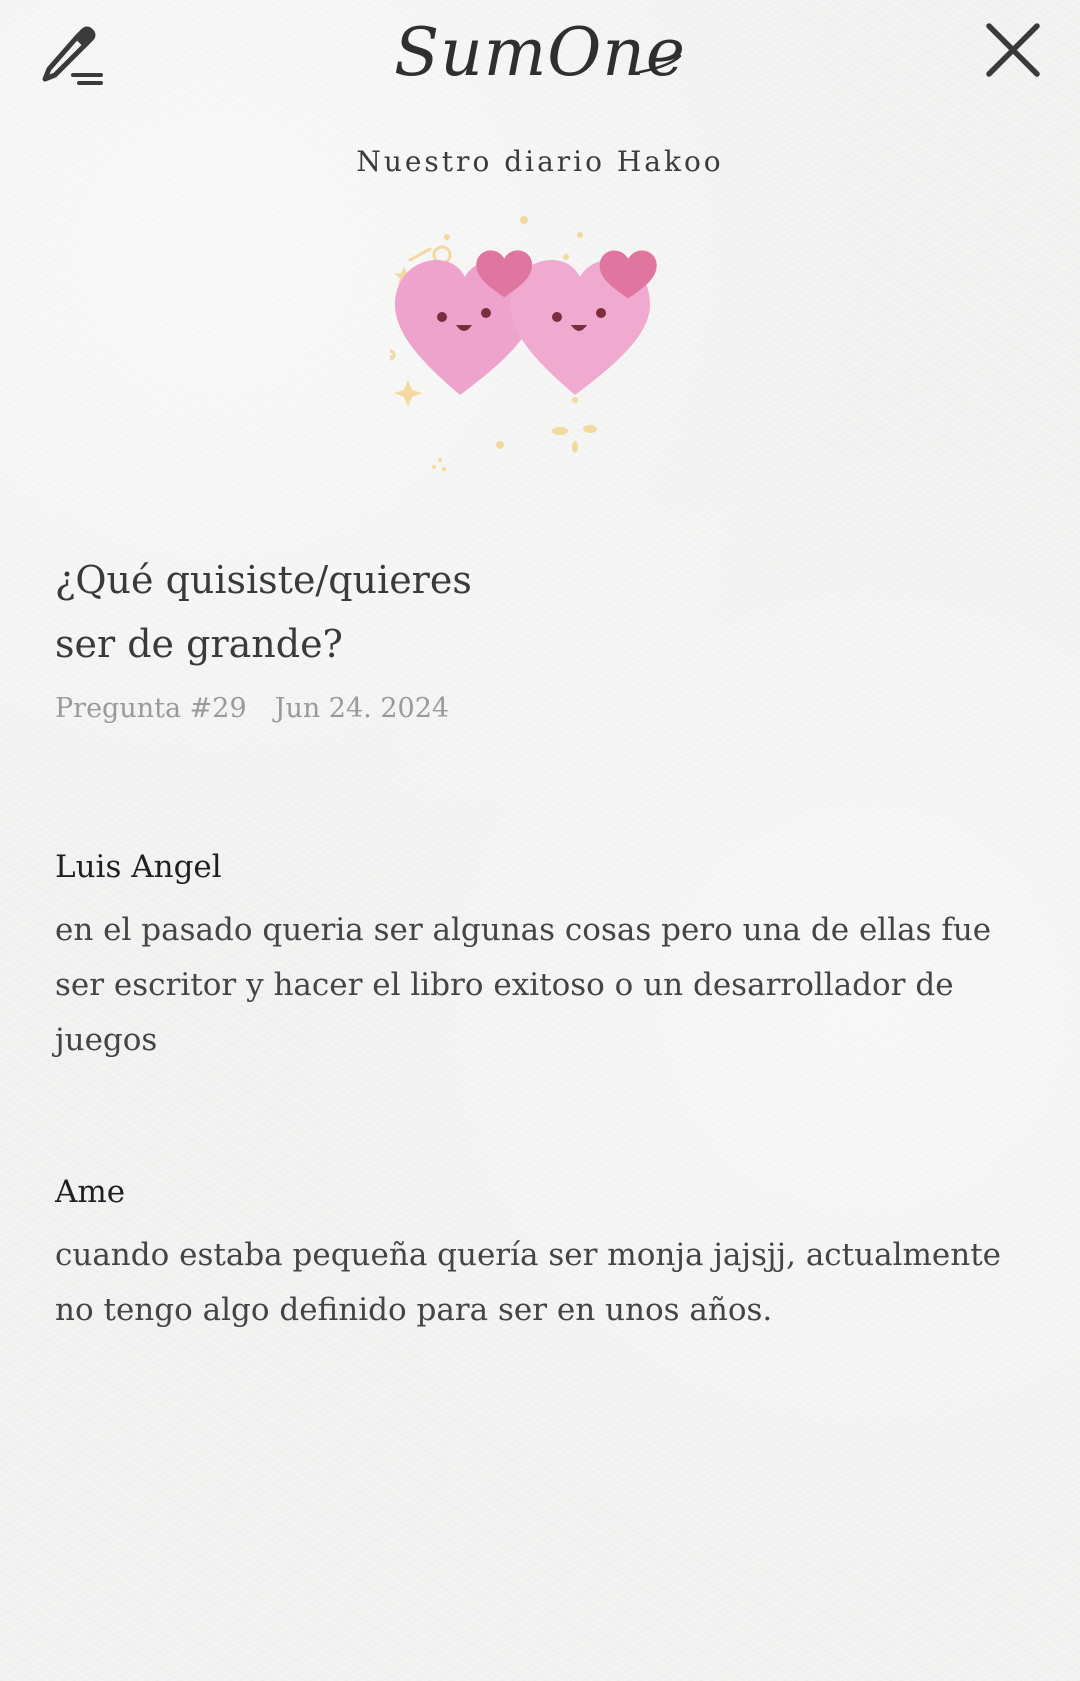  I want to click on brand-logo: SumOne, so click(540, 50).